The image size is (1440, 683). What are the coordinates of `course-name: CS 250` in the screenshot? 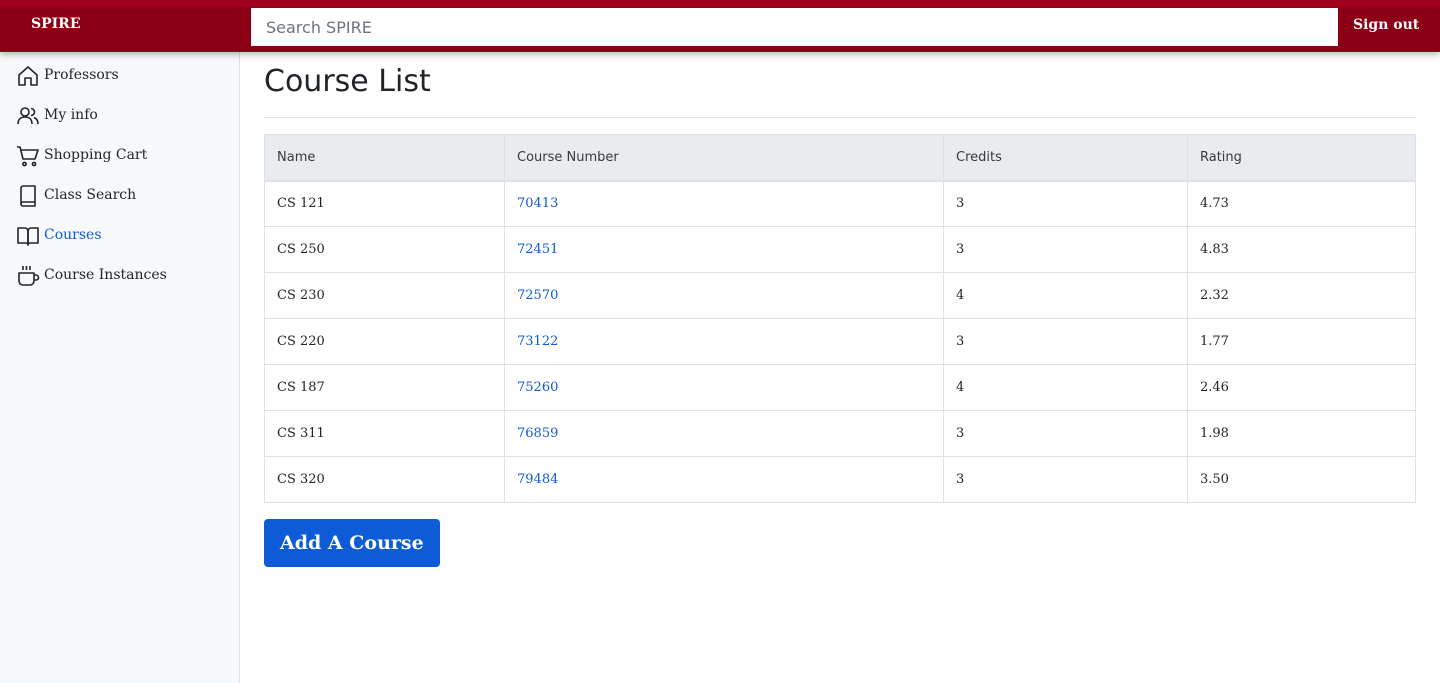 It's located at (384, 249).